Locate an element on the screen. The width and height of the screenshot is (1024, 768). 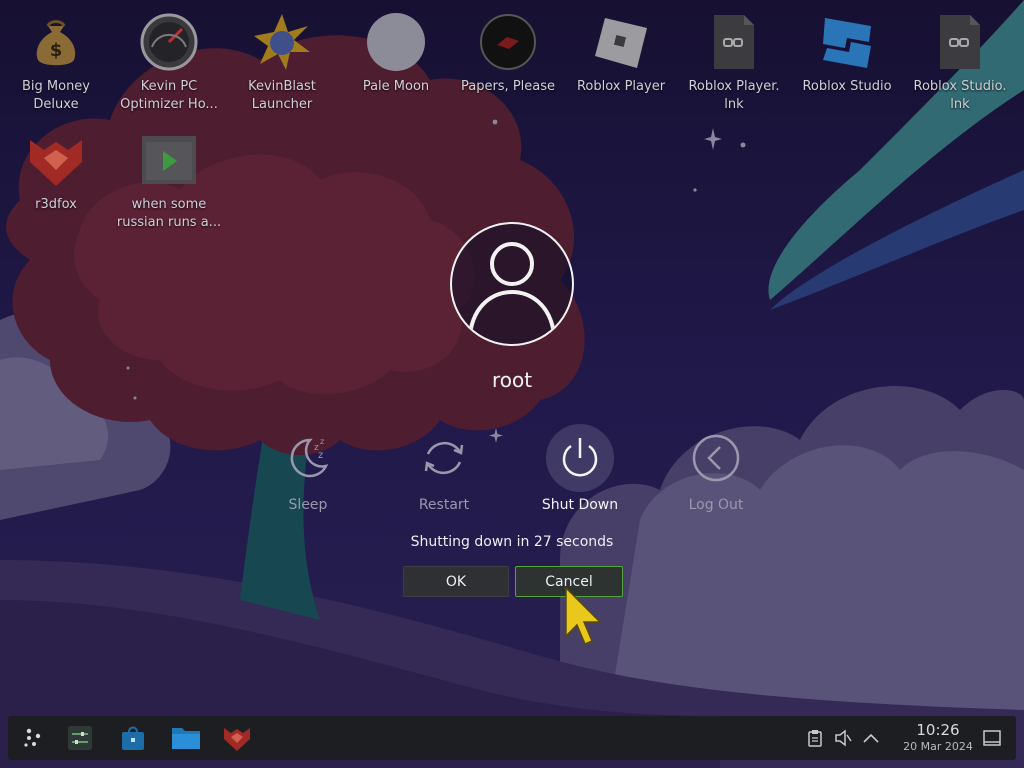
log-out-button: Log Out is located at coordinates (716, 472).